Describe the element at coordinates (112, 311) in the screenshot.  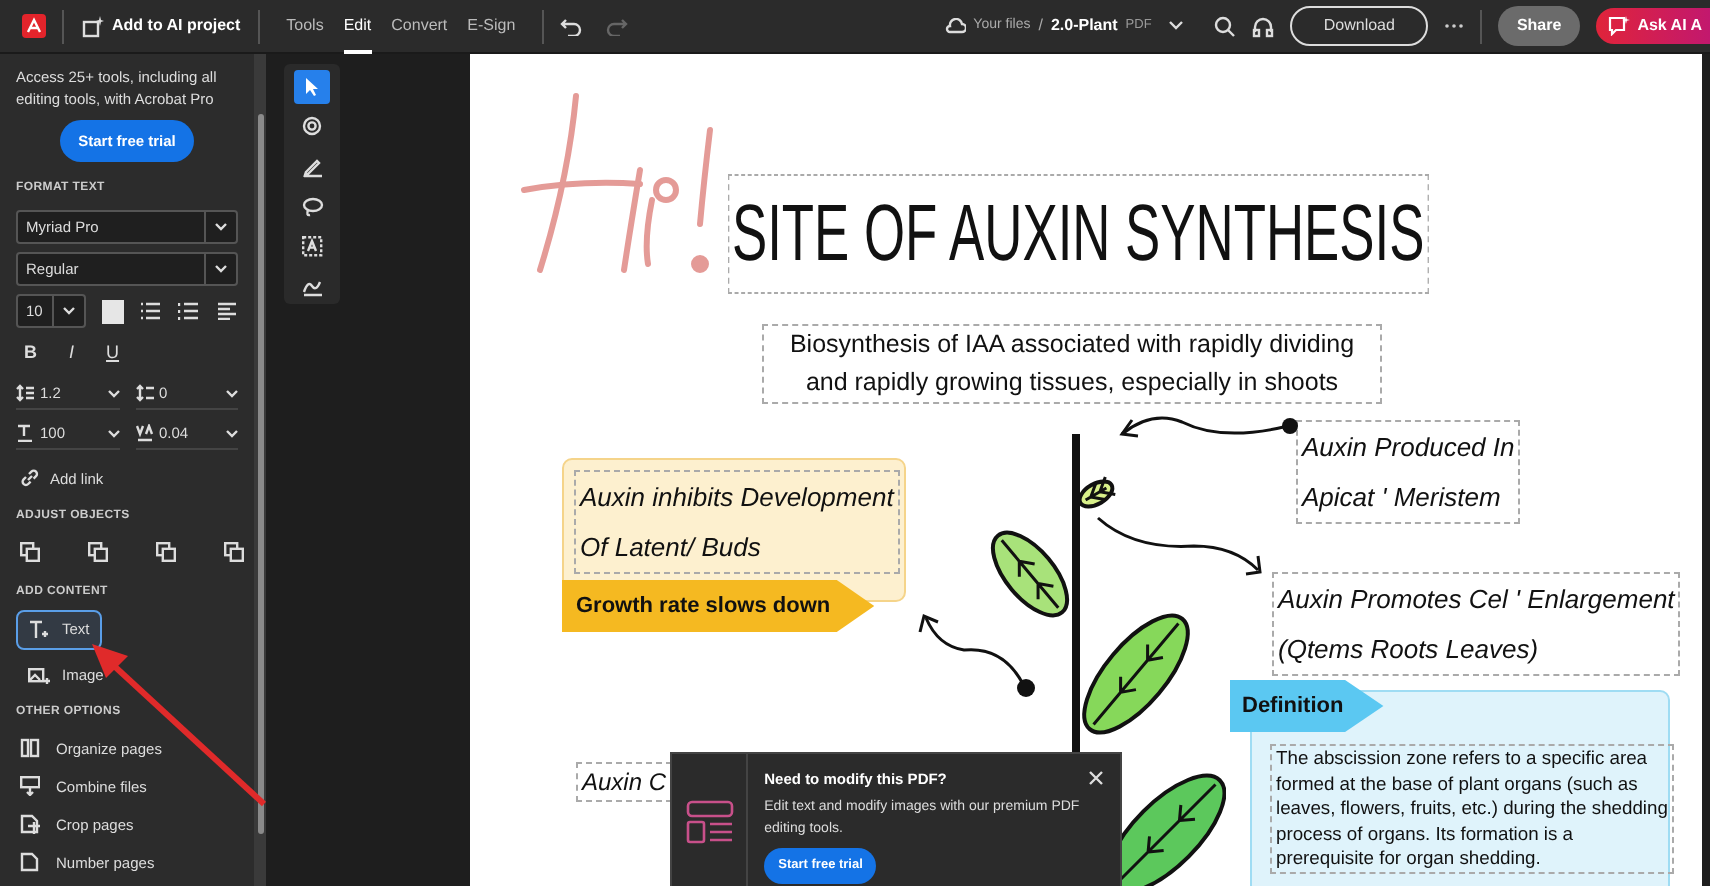
I see `color-swatch` at that location.